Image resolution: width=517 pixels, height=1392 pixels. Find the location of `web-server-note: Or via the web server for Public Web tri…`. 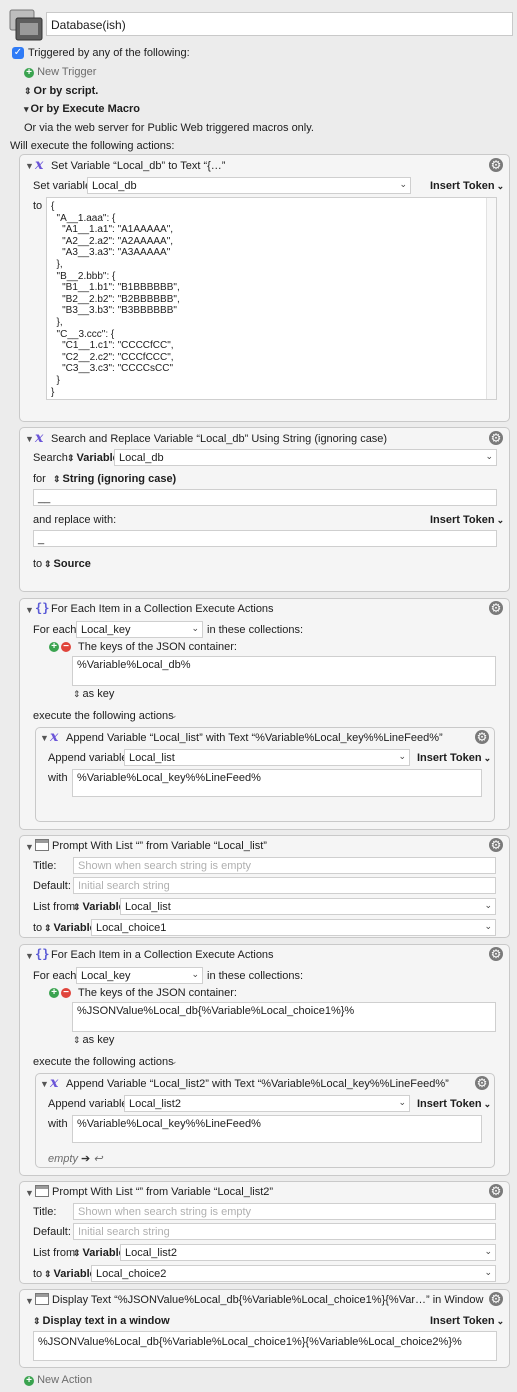

web-server-note: Or via the web server for Public Web tri… is located at coordinates (169, 128).